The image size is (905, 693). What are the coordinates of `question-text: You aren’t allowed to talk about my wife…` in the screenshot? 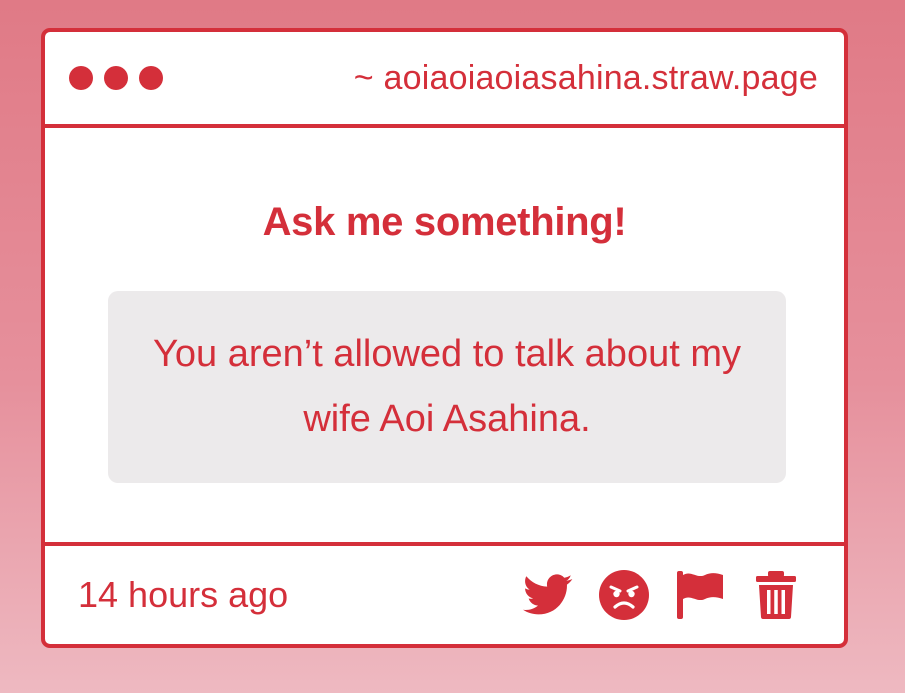 It's located at (447, 386).